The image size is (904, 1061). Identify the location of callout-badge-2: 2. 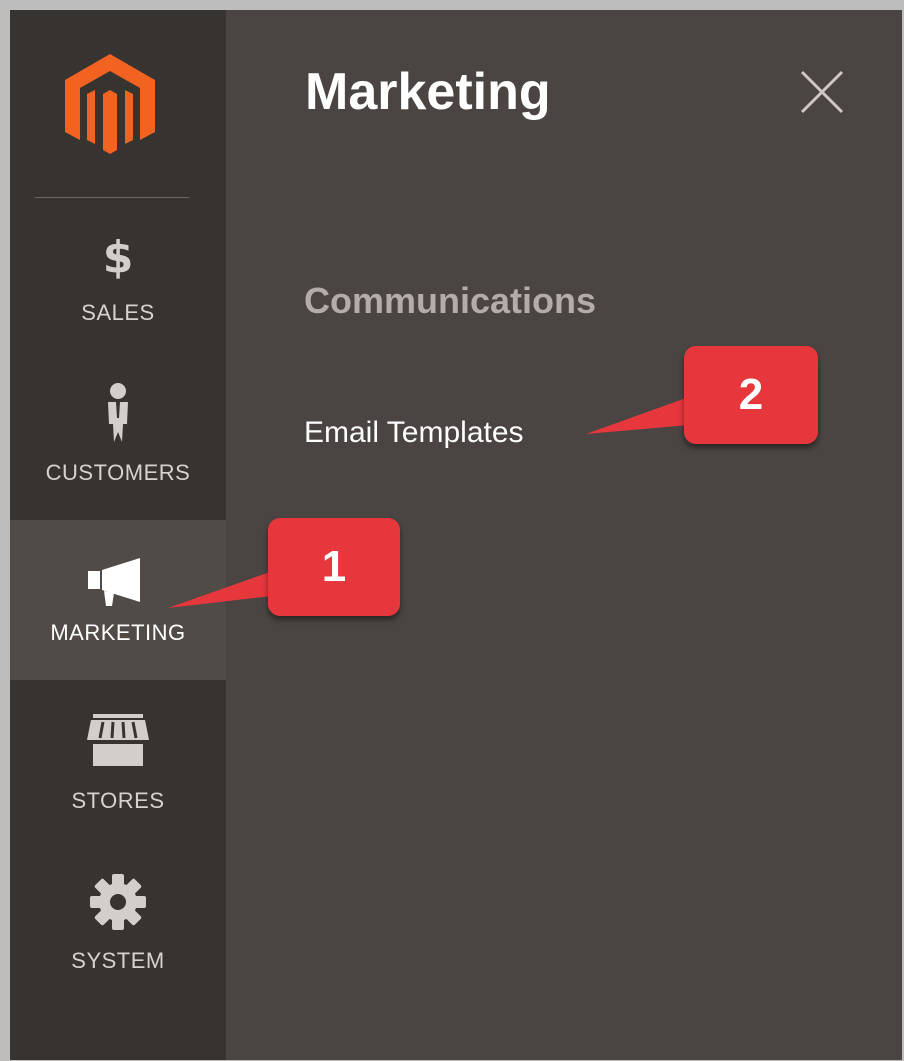
(751, 395).